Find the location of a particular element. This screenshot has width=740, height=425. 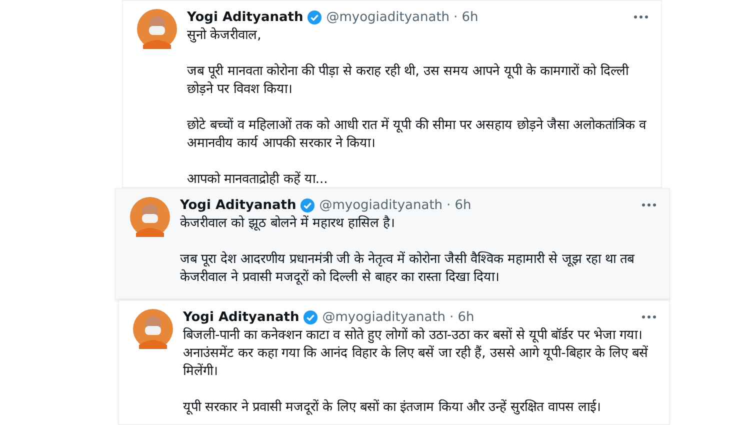

tweet-text: जब पूरी मानवता कोरोना की पीड़ा से कराह रही थी, उस समय आपने यूपी के कामगारों को दिल्ली छोड़ने पर विवश किया। is located at coordinates (408, 81).